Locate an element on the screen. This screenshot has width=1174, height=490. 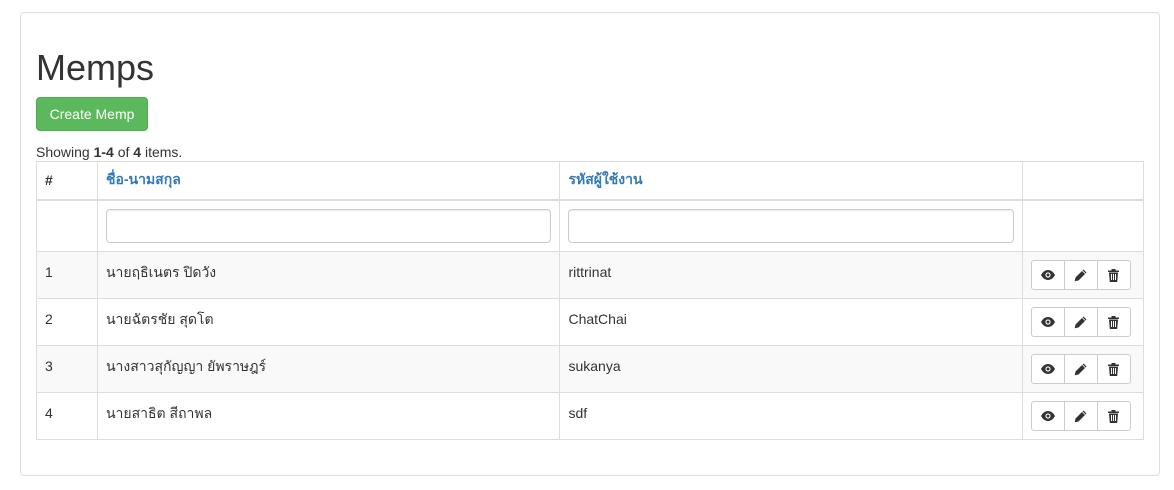
filter-cell-actions is located at coordinates (1083, 225).